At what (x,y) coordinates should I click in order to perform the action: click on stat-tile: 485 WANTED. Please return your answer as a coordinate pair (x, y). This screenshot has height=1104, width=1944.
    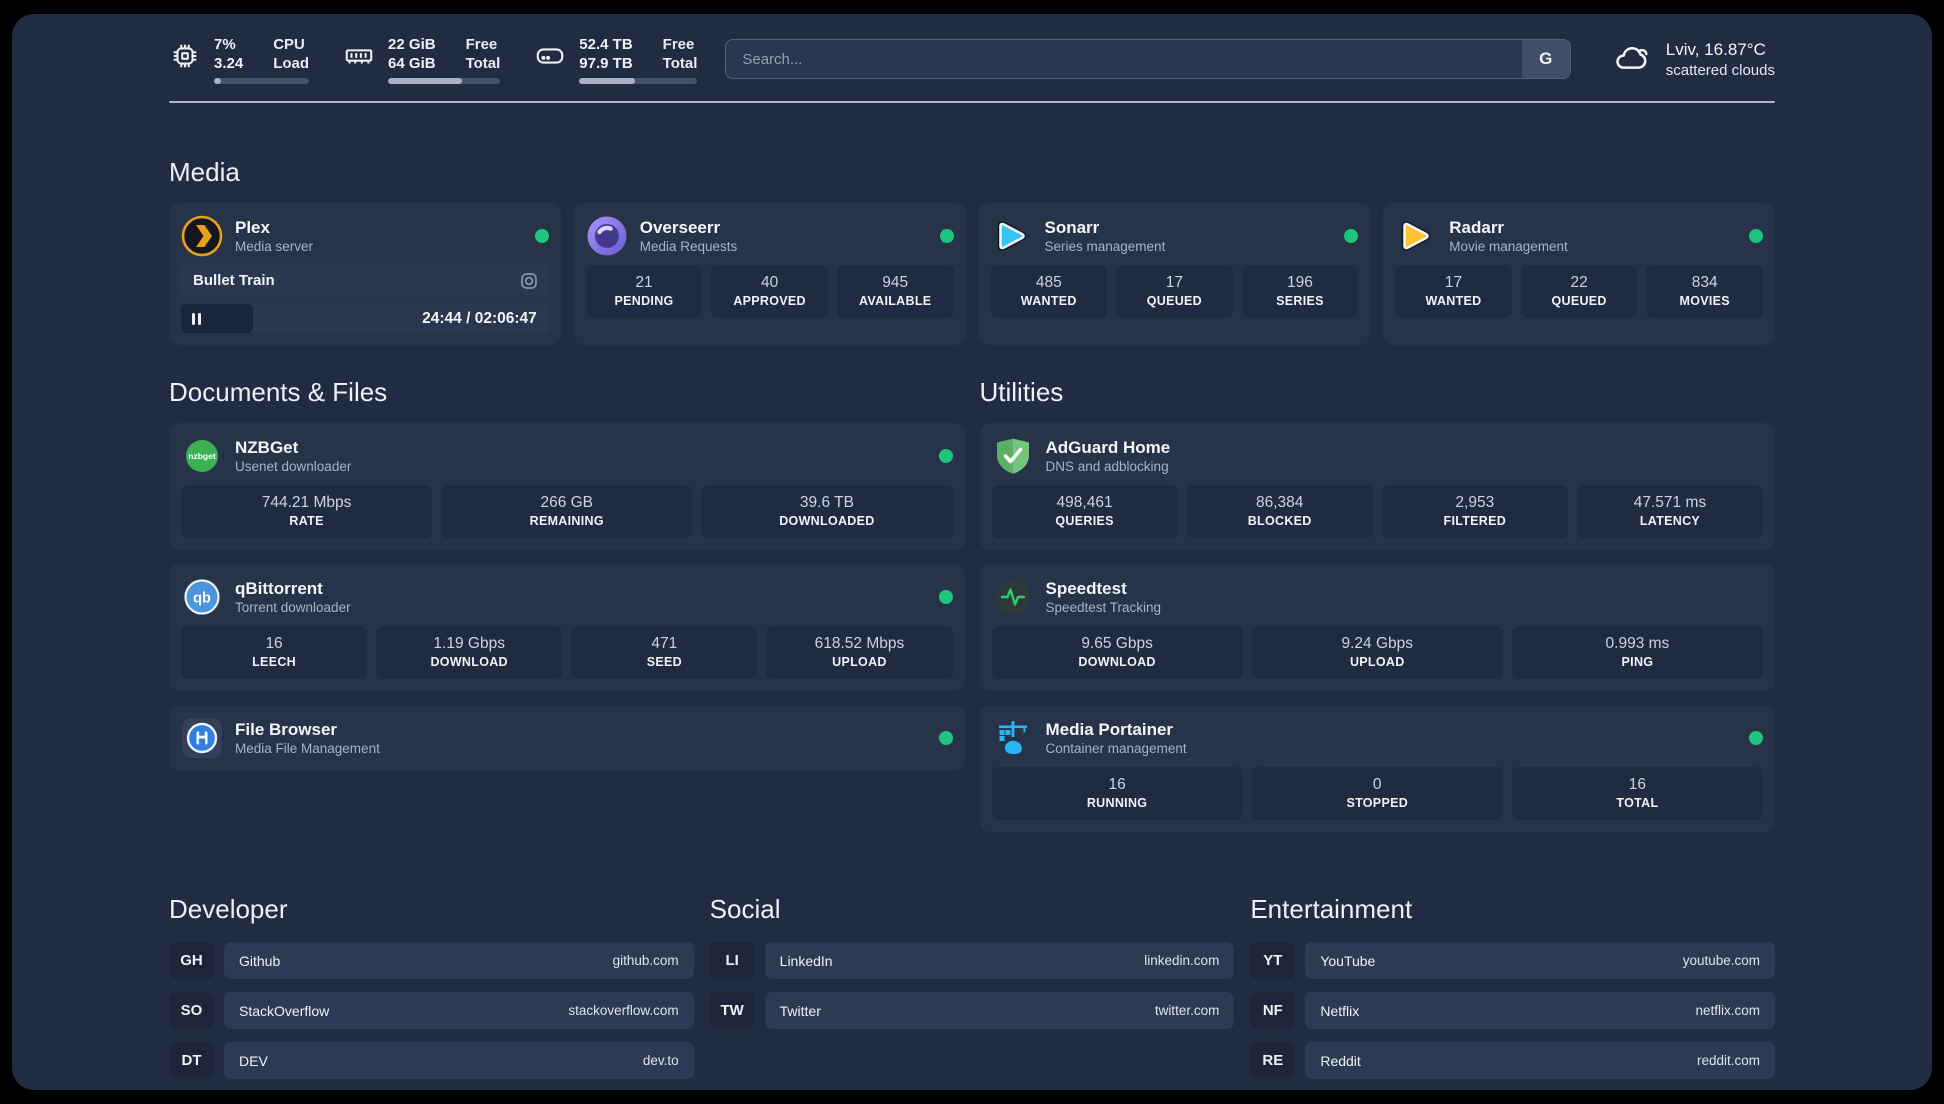
    Looking at the image, I should click on (1049, 291).